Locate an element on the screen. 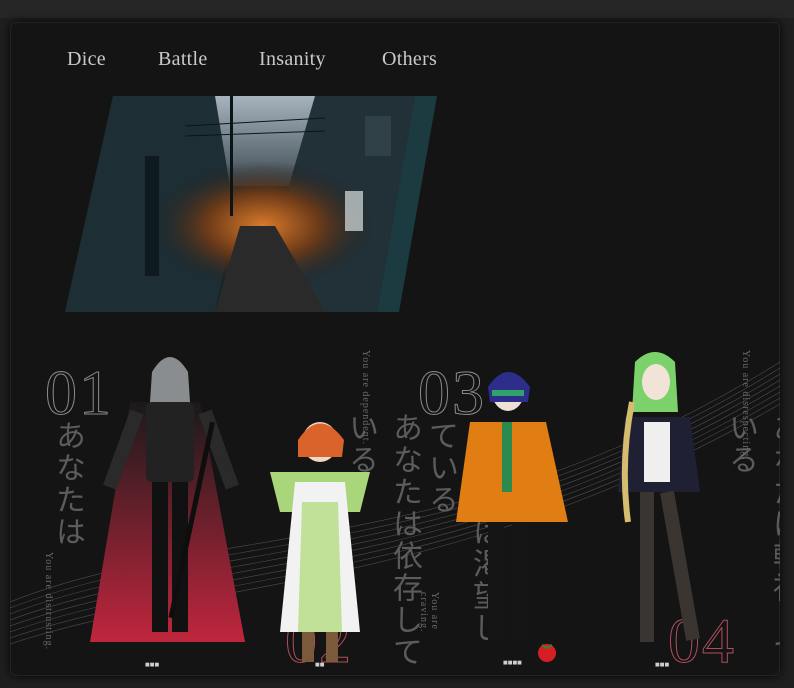  card-en-text: You are craving. is located at coordinates (429, 612).